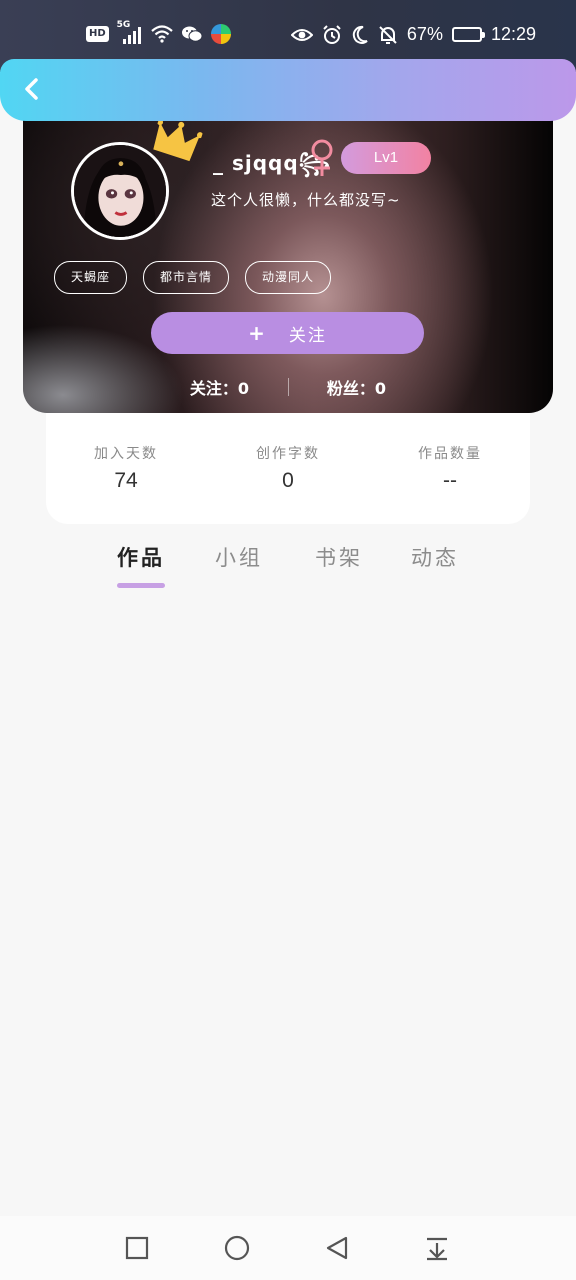 The image size is (576, 1280). Describe the element at coordinates (288, 570) in the screenshot. I see `tab-bar: 作品 小组 书架 动态` at that location.